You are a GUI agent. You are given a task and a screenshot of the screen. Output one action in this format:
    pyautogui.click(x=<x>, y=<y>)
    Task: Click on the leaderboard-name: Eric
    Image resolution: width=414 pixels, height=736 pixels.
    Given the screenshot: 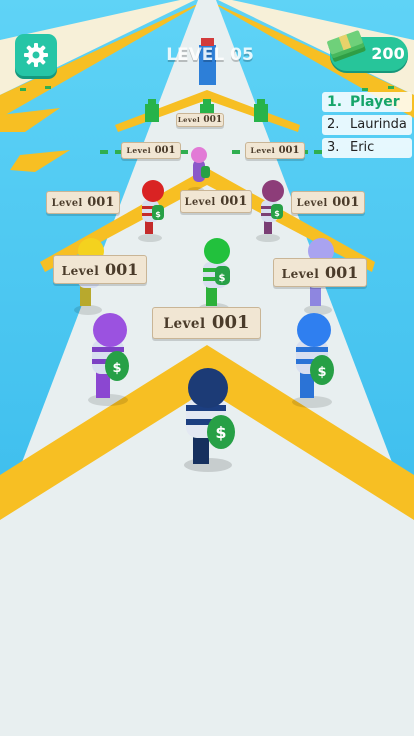 What is the action you would take?
    pyautogui.click(x=362, y=147)
    